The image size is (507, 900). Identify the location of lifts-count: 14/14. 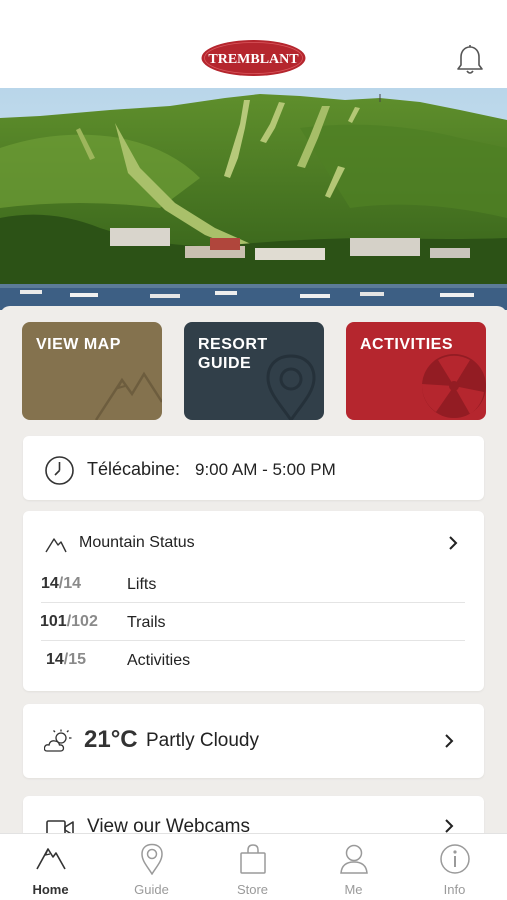
(61, 583).